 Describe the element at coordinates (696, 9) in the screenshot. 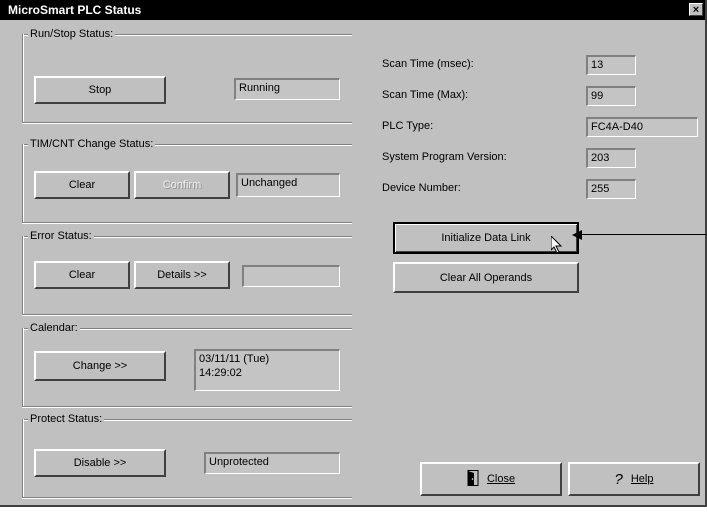

I see `window-close-button: ×` at that location.